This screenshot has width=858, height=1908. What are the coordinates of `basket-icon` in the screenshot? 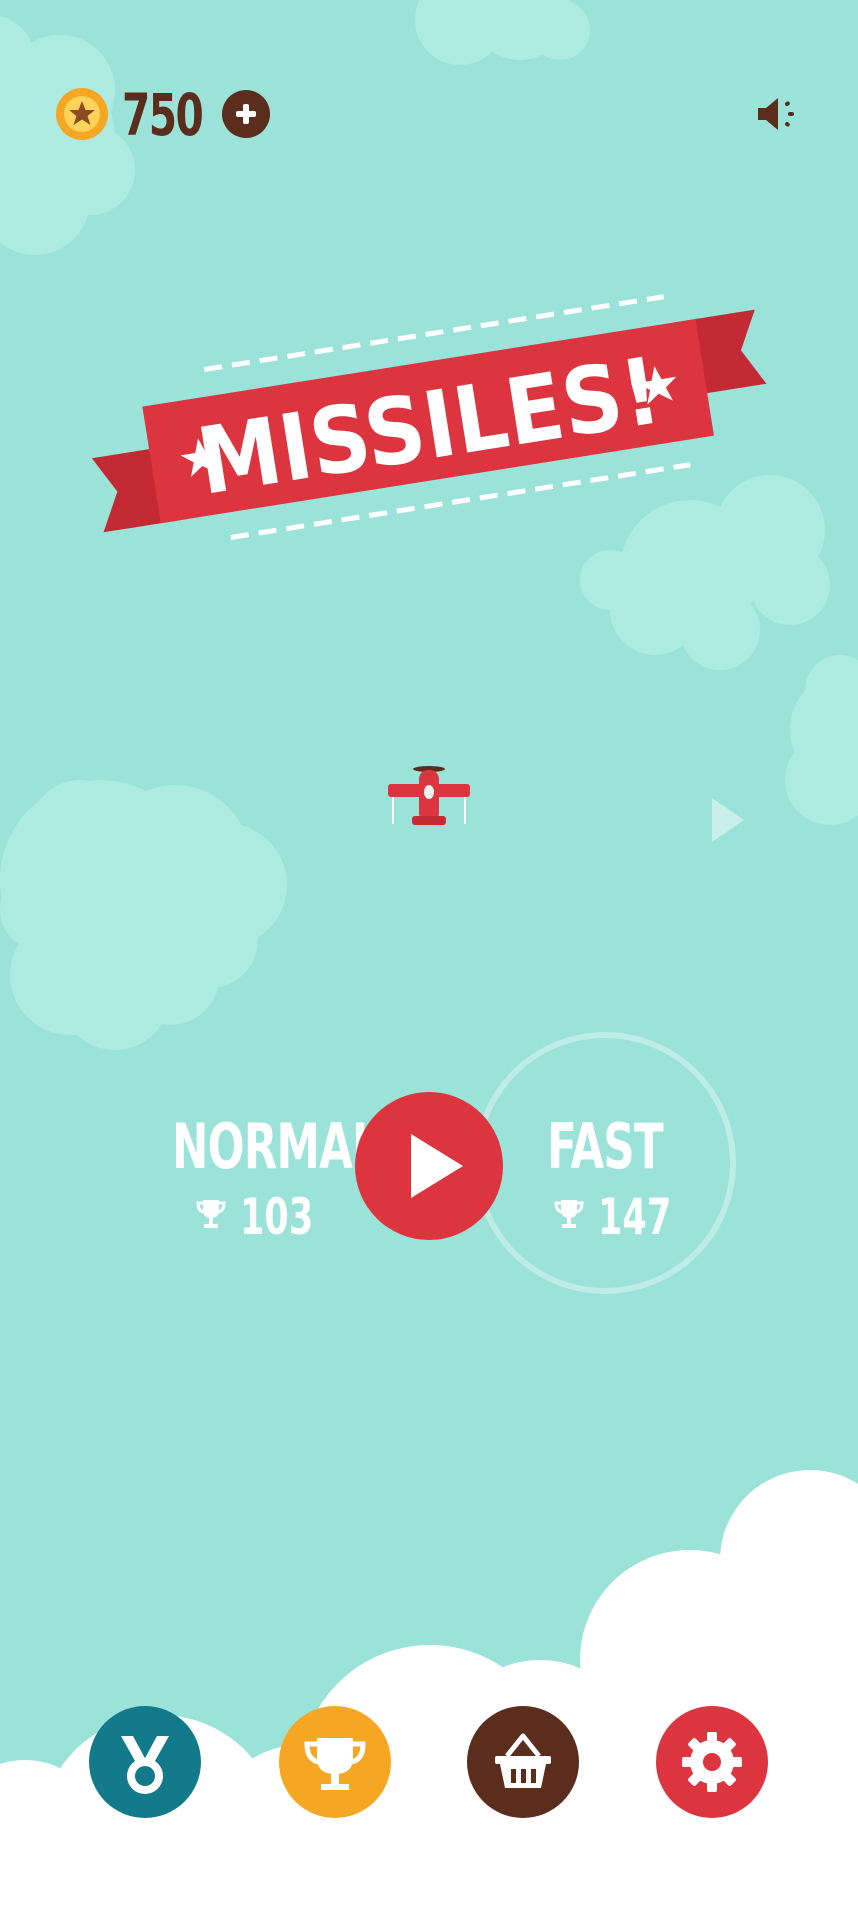 It's located at (523, 1760).